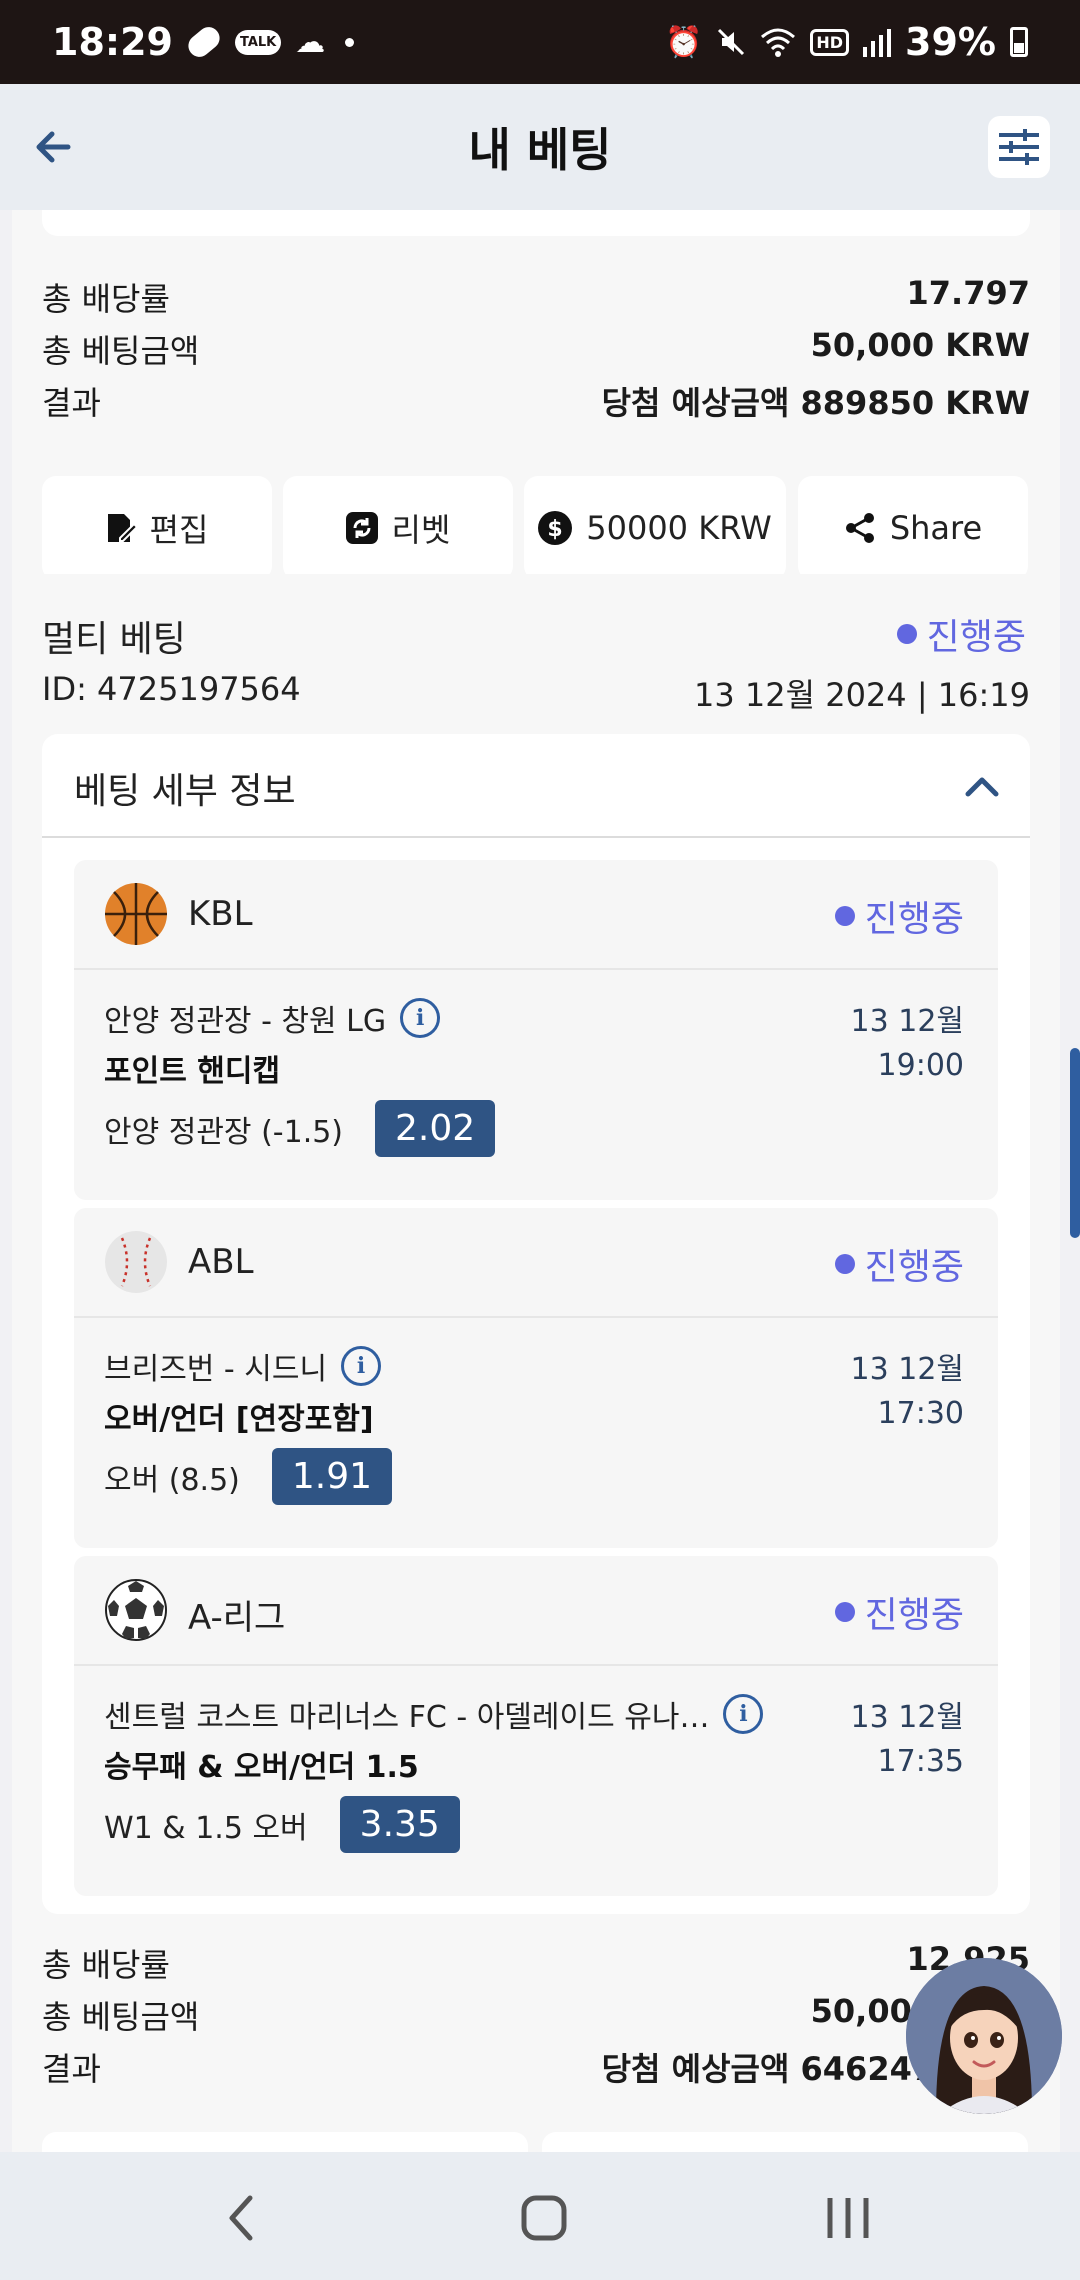 This screenshot has height=2280, width=1080. I want to click on details-panel-end, so click(536, 223).